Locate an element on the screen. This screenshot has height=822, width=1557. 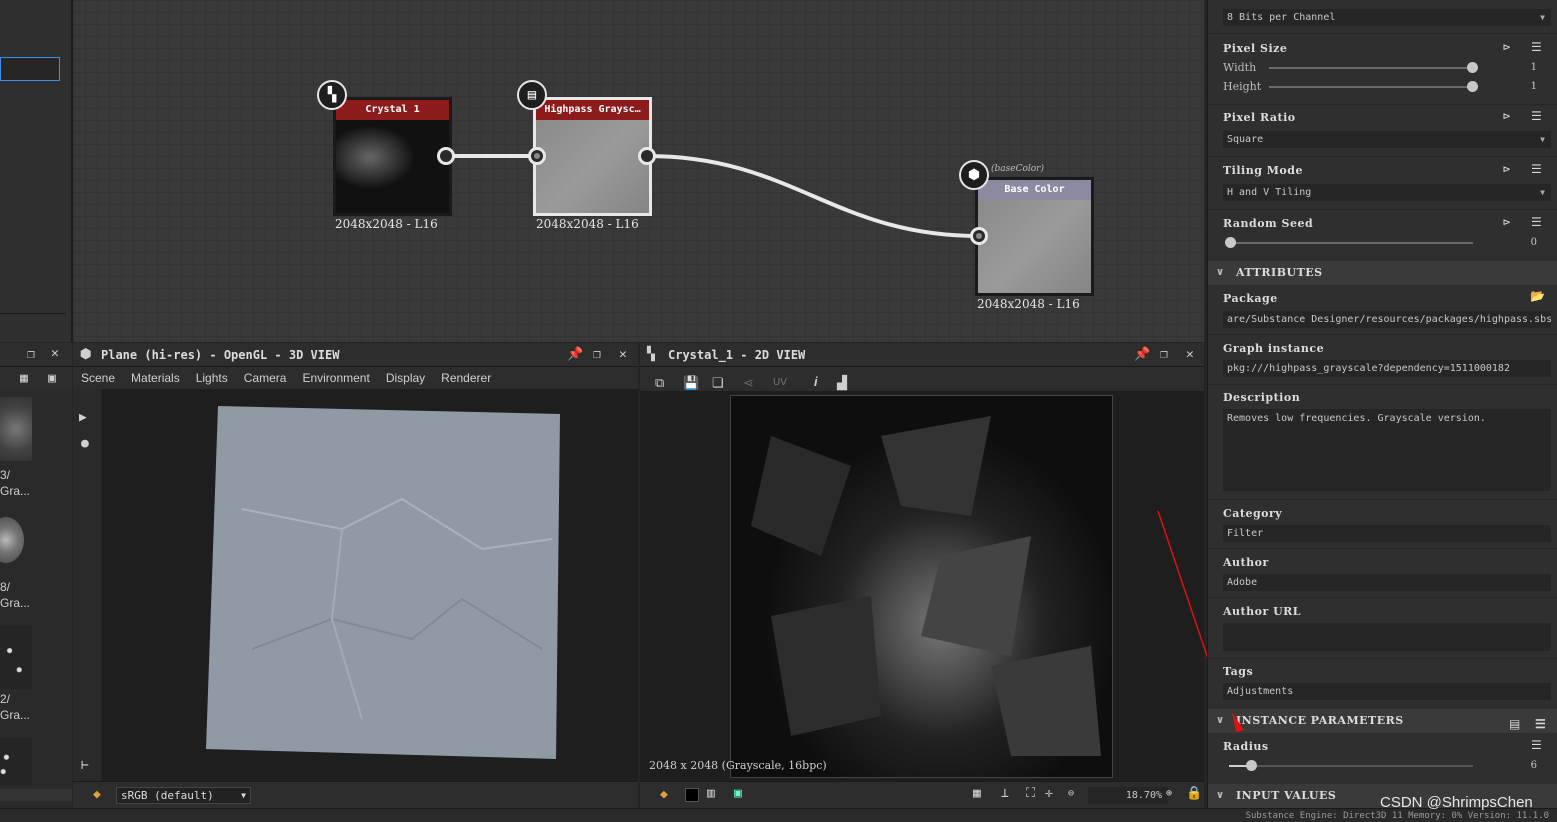
package-label: Package is located at coordinates (1250, 298).